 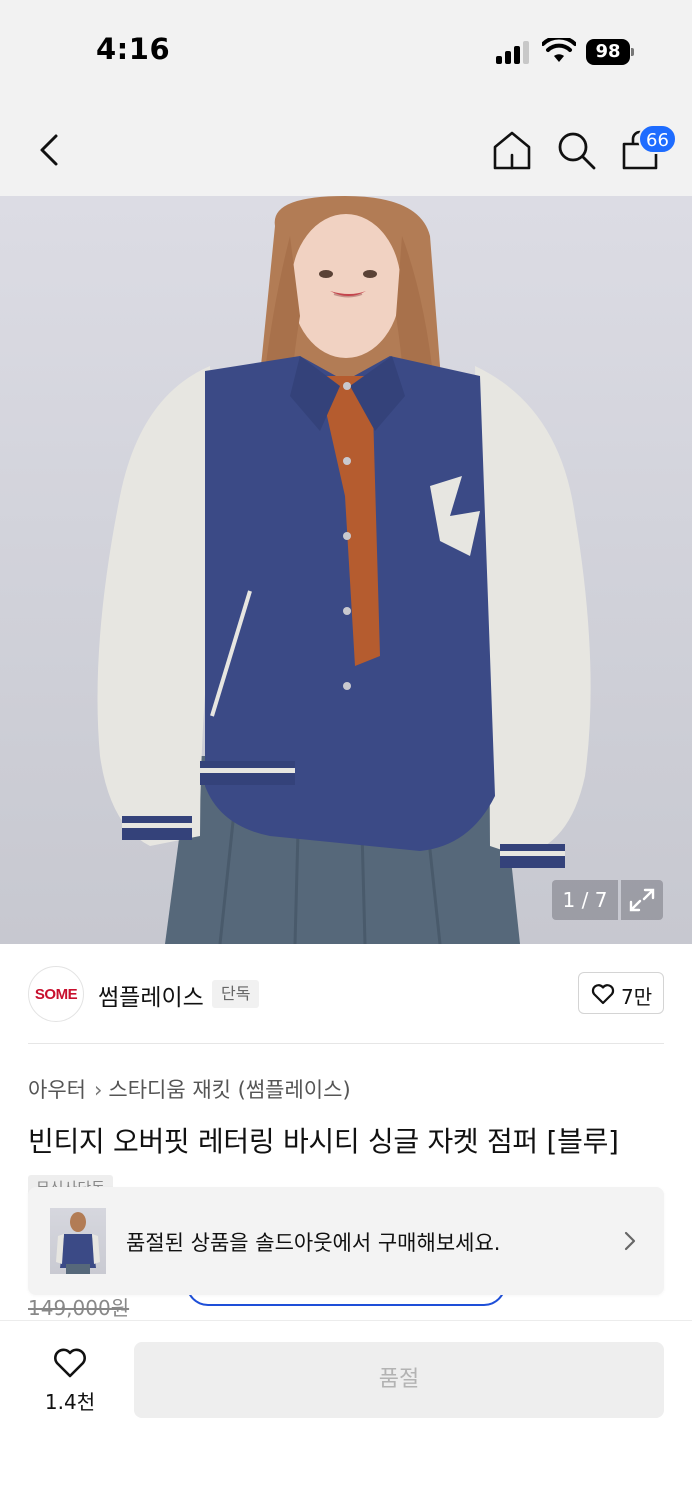 I want to click on nav-bar, so click(x=346, y=148).